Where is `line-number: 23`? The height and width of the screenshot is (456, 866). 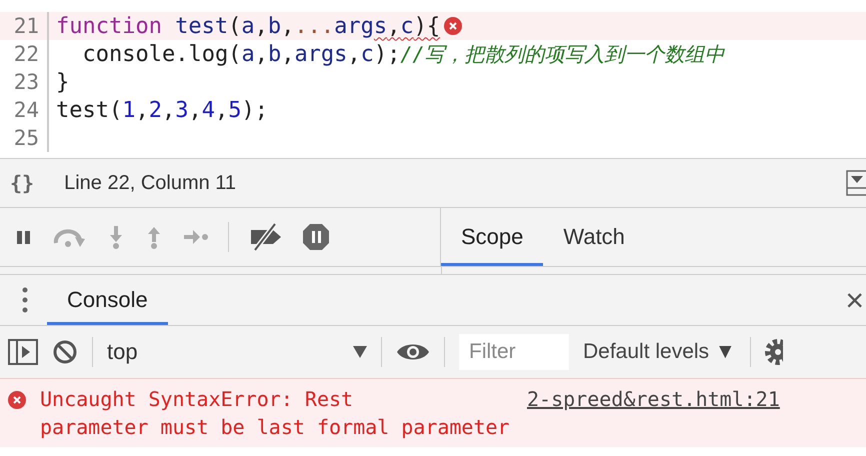 line-number: 23 is located at coordinates (24, 82).